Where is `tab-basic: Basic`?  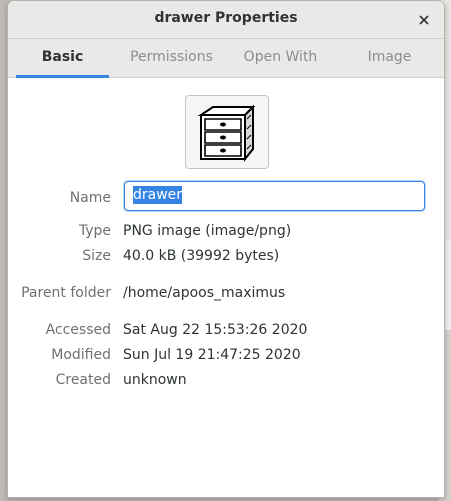
tab-basic: Basic is located at coordinates (62, 58).